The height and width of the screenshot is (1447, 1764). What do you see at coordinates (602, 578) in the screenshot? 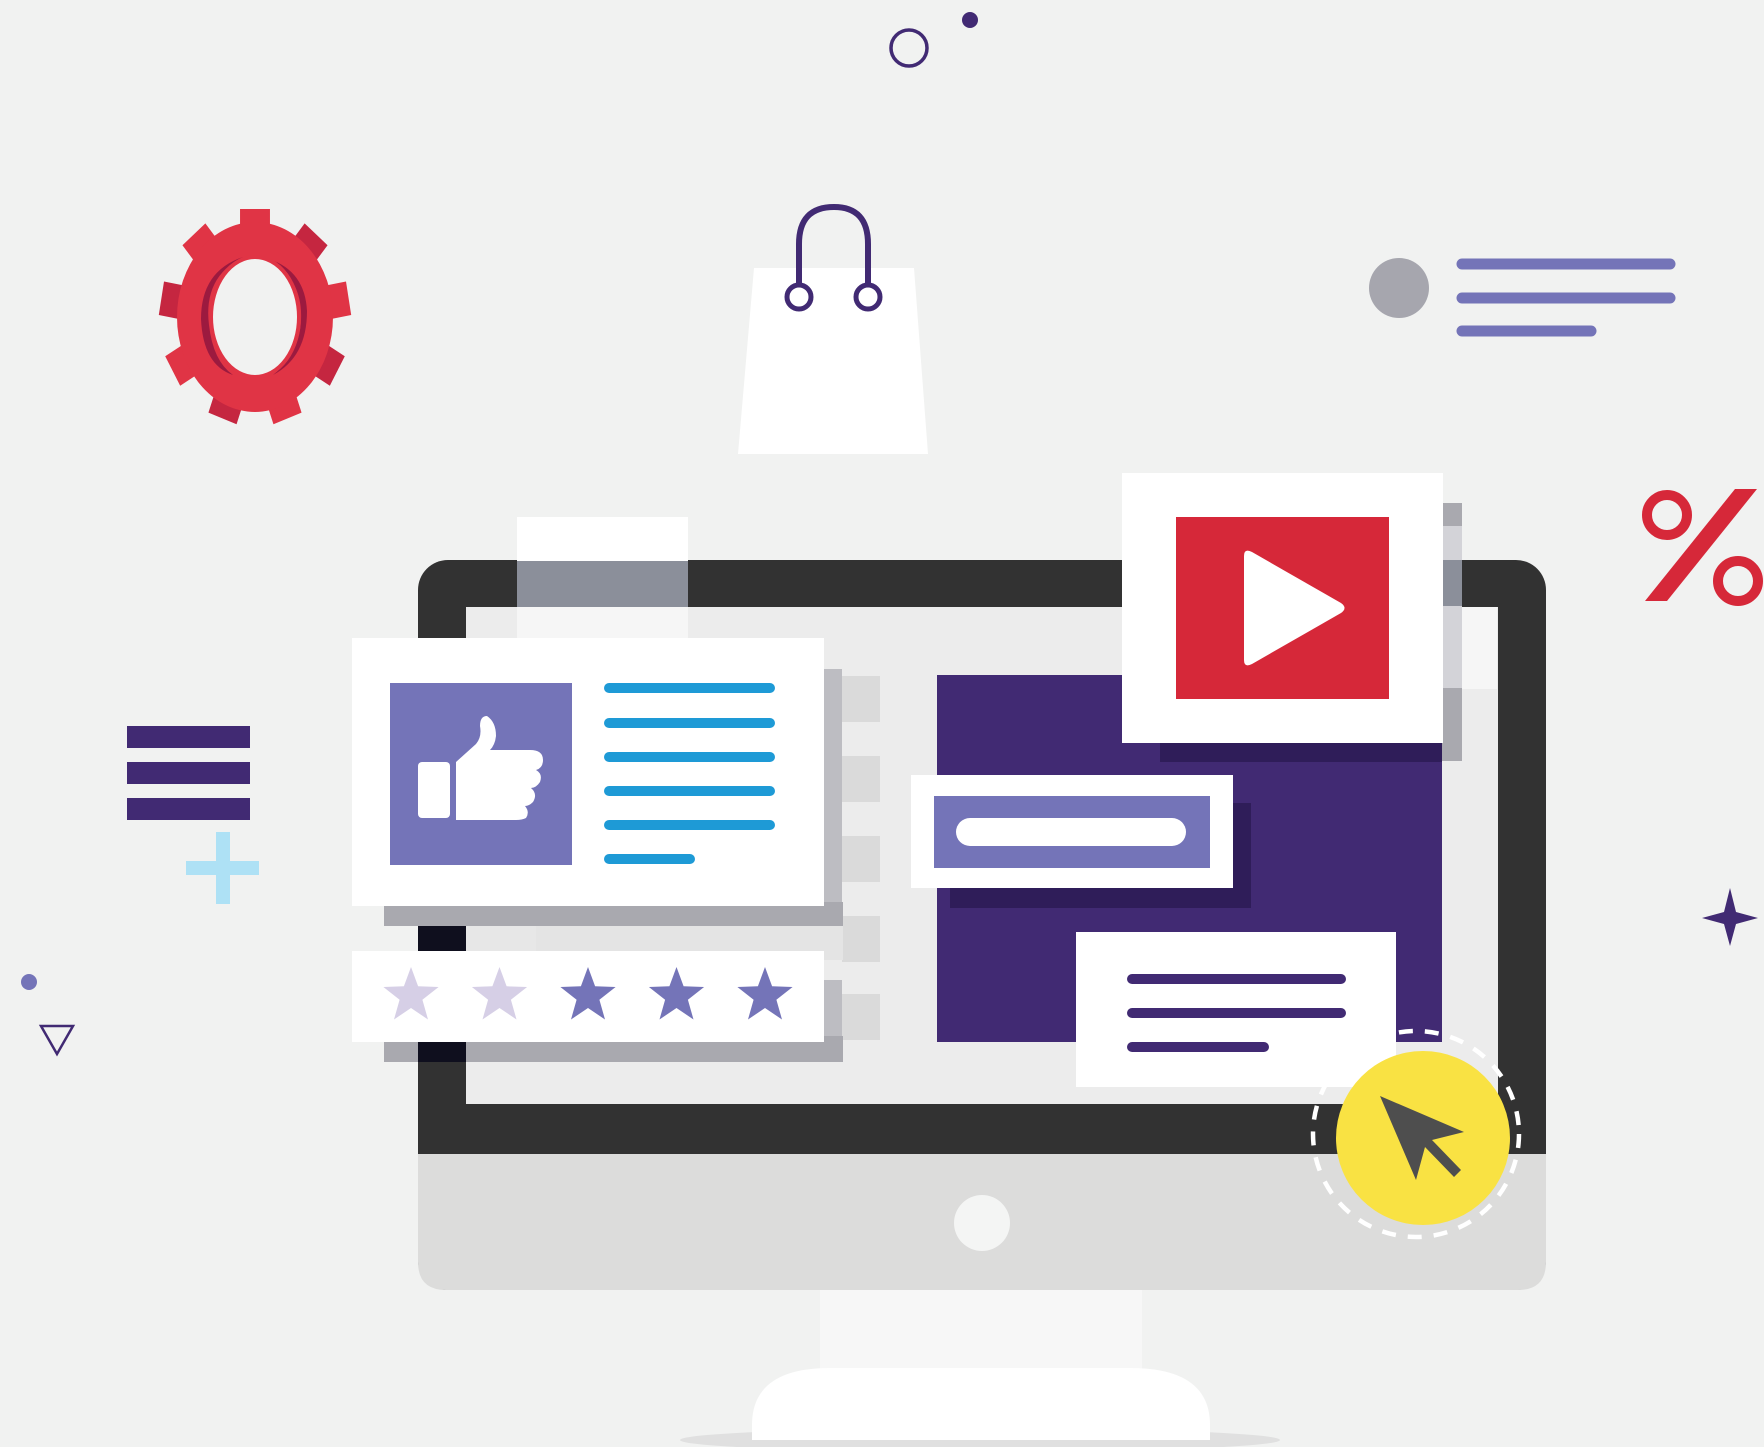
I see `tab-card` at bounding box center [602, 578].